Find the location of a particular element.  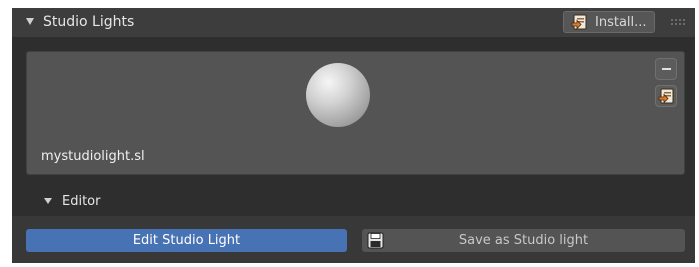

floppy-disk-icon is located at coordinates (375, 240).